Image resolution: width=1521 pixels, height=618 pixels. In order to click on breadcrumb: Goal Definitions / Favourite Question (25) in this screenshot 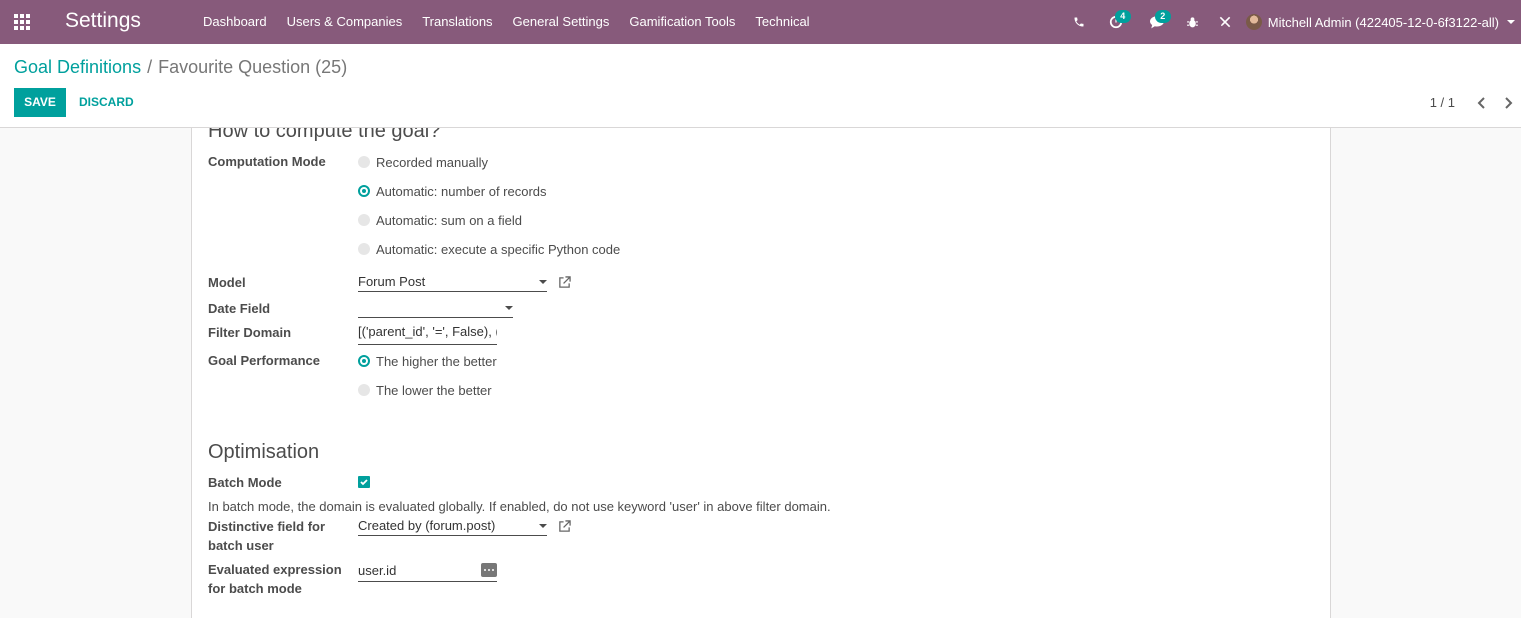, I will do `click(180, 67)`.